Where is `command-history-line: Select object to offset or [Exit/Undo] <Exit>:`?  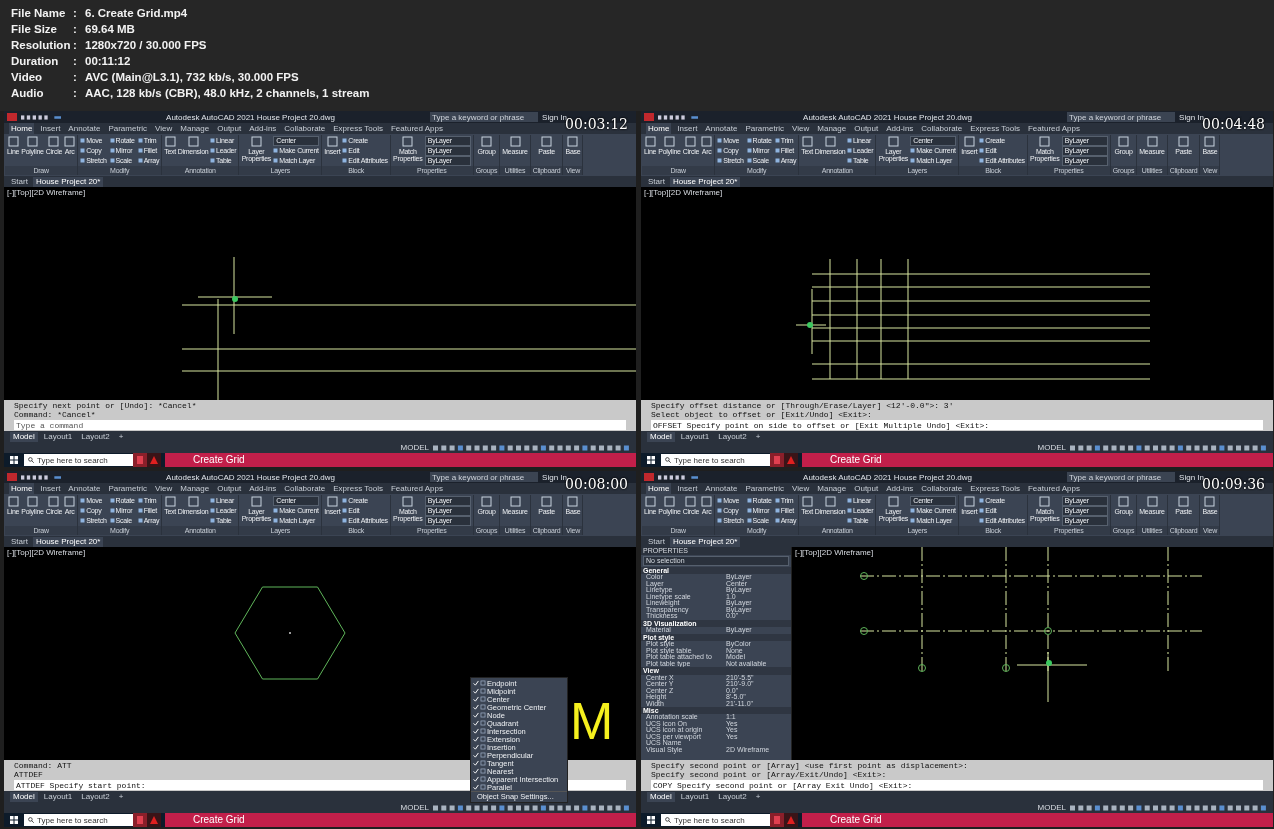
command-history-line: Select object to offset or [Exit/Undo] <Exit>: is located at coordinates (761, 414).